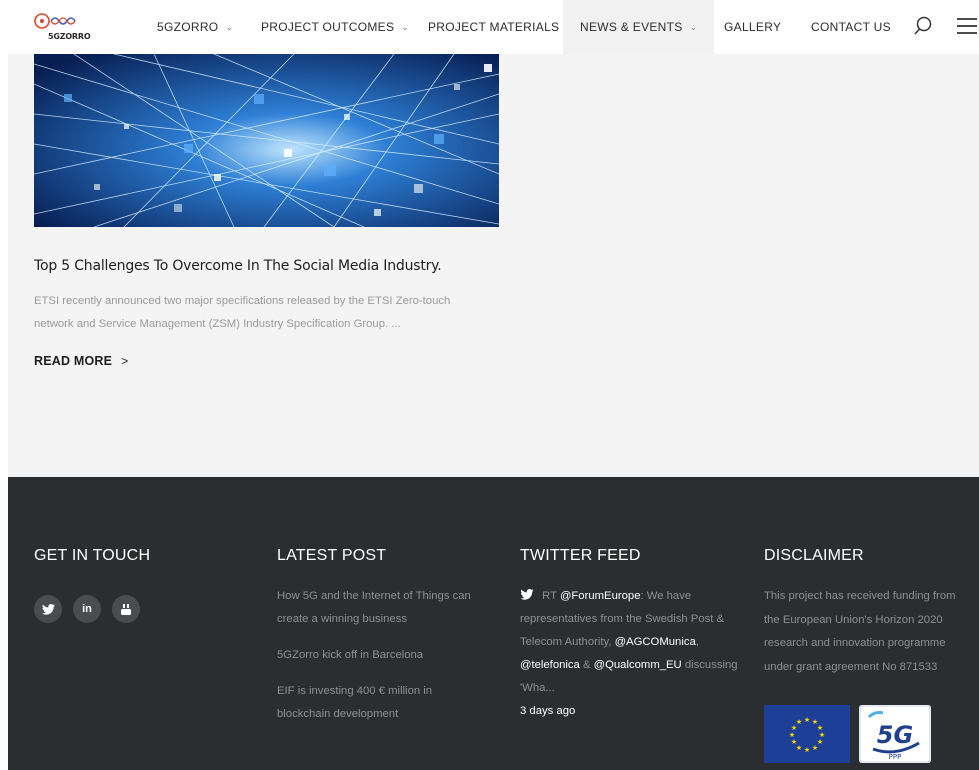 The width and height of the screenshot is (979, 770). What do you see at coordinates (4, 385) in the screenshot?
I see `left-edge` at bounding box center [4, 385].